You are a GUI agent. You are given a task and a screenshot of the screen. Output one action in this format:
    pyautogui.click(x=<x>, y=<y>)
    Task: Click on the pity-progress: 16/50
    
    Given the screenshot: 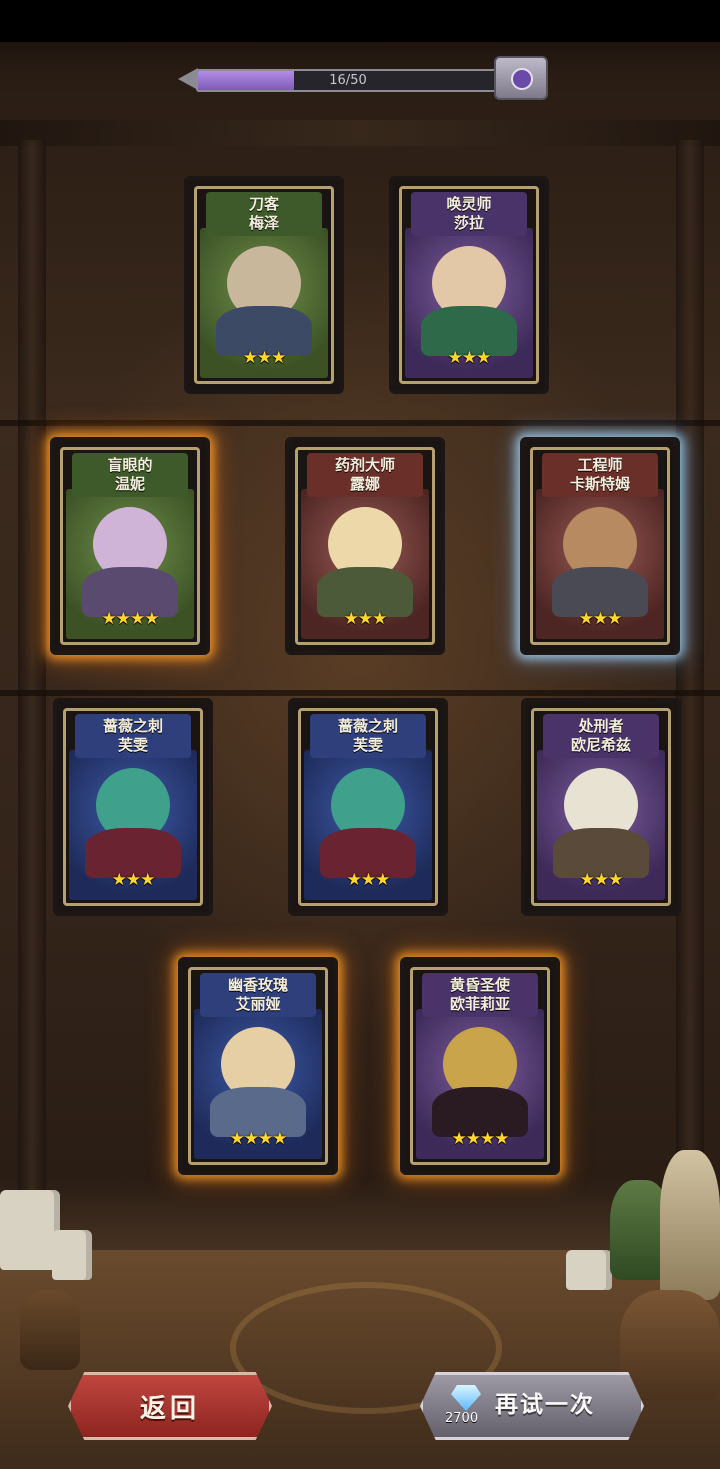 What is the action you would take?
    pyautogui.click(x=363, y=78)
    